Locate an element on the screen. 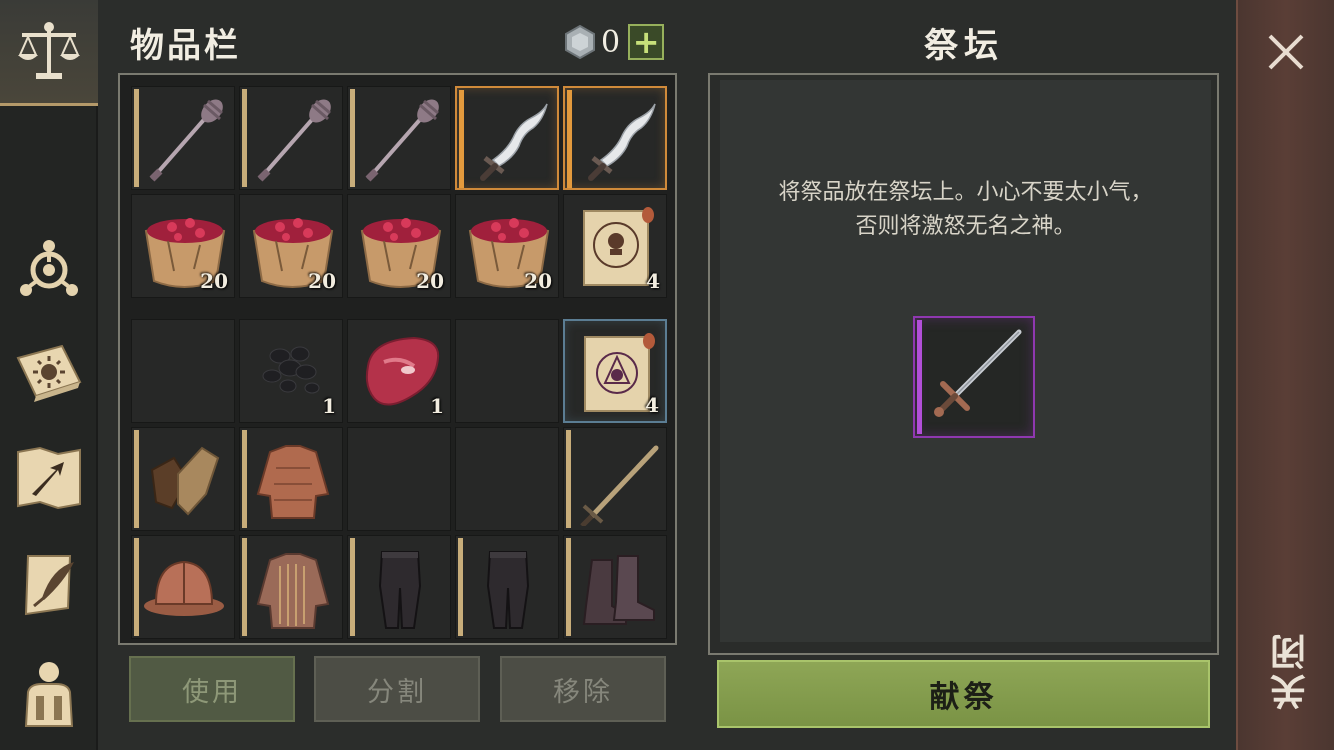 This screenshot has height=750, width=1334. add-currency-button: + is located at coordinates (646, 42).